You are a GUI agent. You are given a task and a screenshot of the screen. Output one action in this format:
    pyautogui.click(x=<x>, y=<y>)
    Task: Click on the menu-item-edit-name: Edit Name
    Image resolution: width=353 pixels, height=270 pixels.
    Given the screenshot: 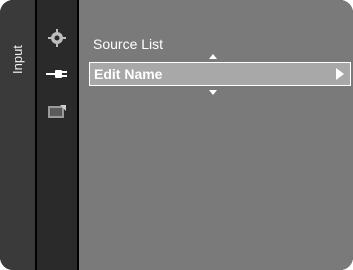 What is the action you would take?
    pyautogui.click(x=220, y=74)
    